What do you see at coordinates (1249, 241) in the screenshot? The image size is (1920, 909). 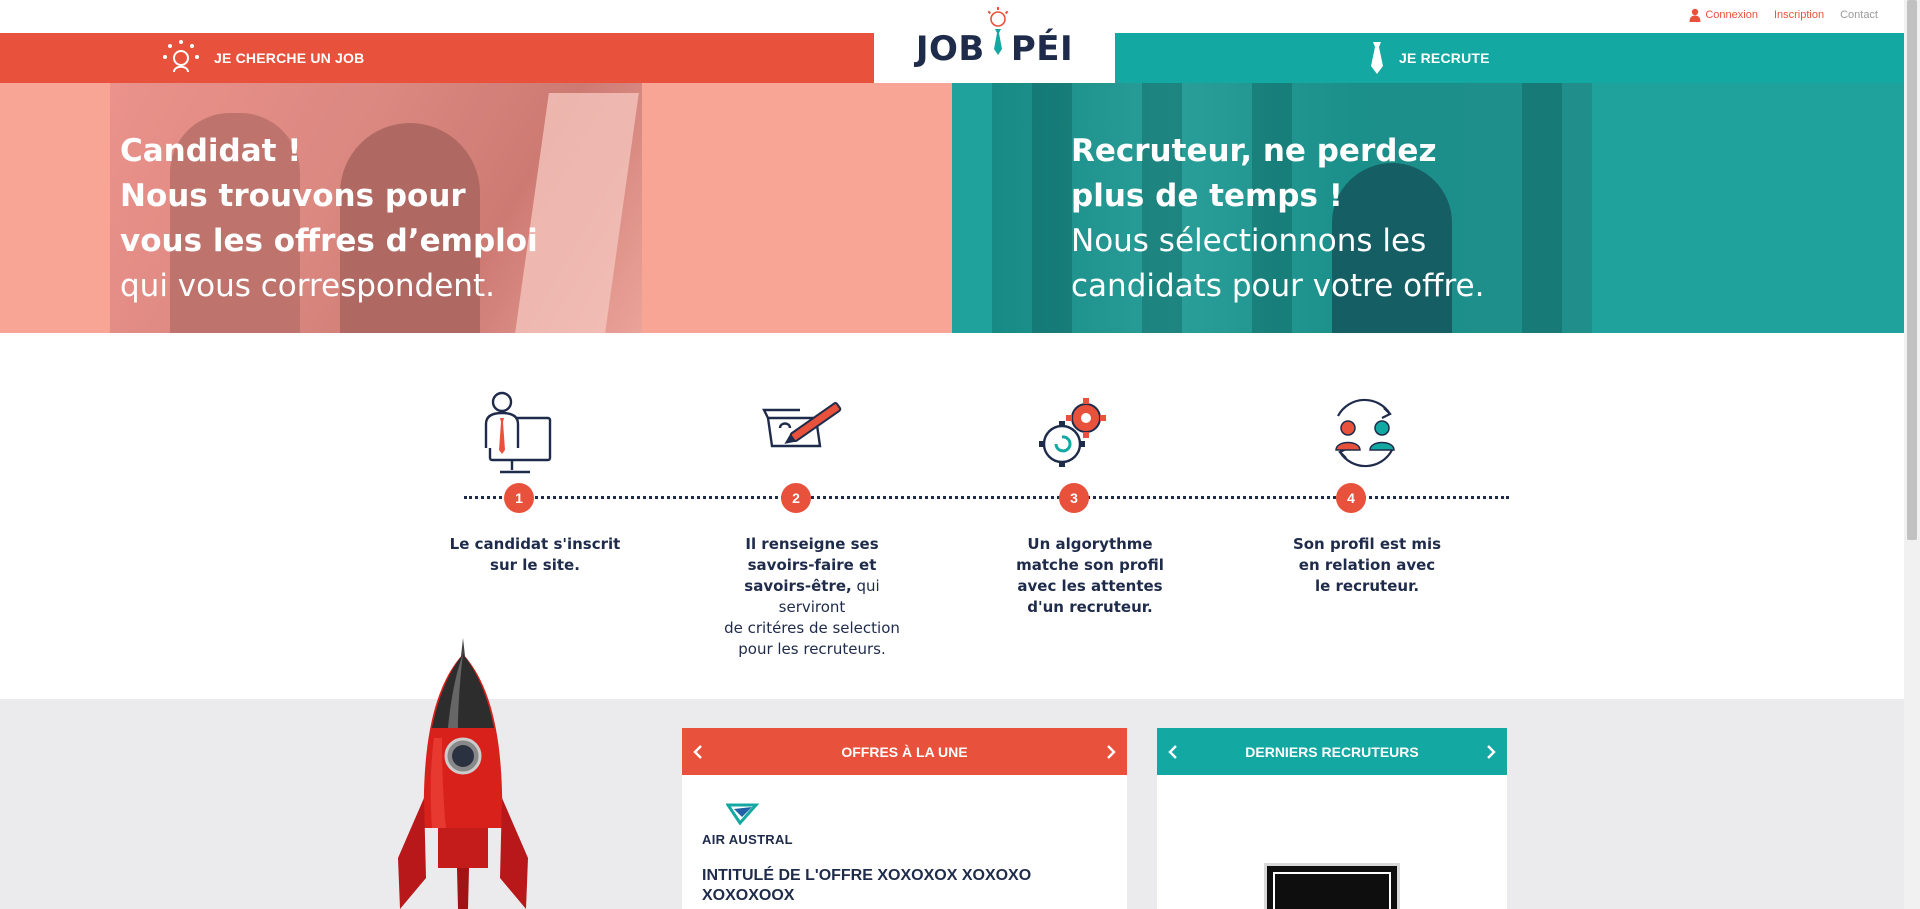 I see `recruiter-hero-line3: Nous sélectionnons les` at bounding box center [1249, 241].